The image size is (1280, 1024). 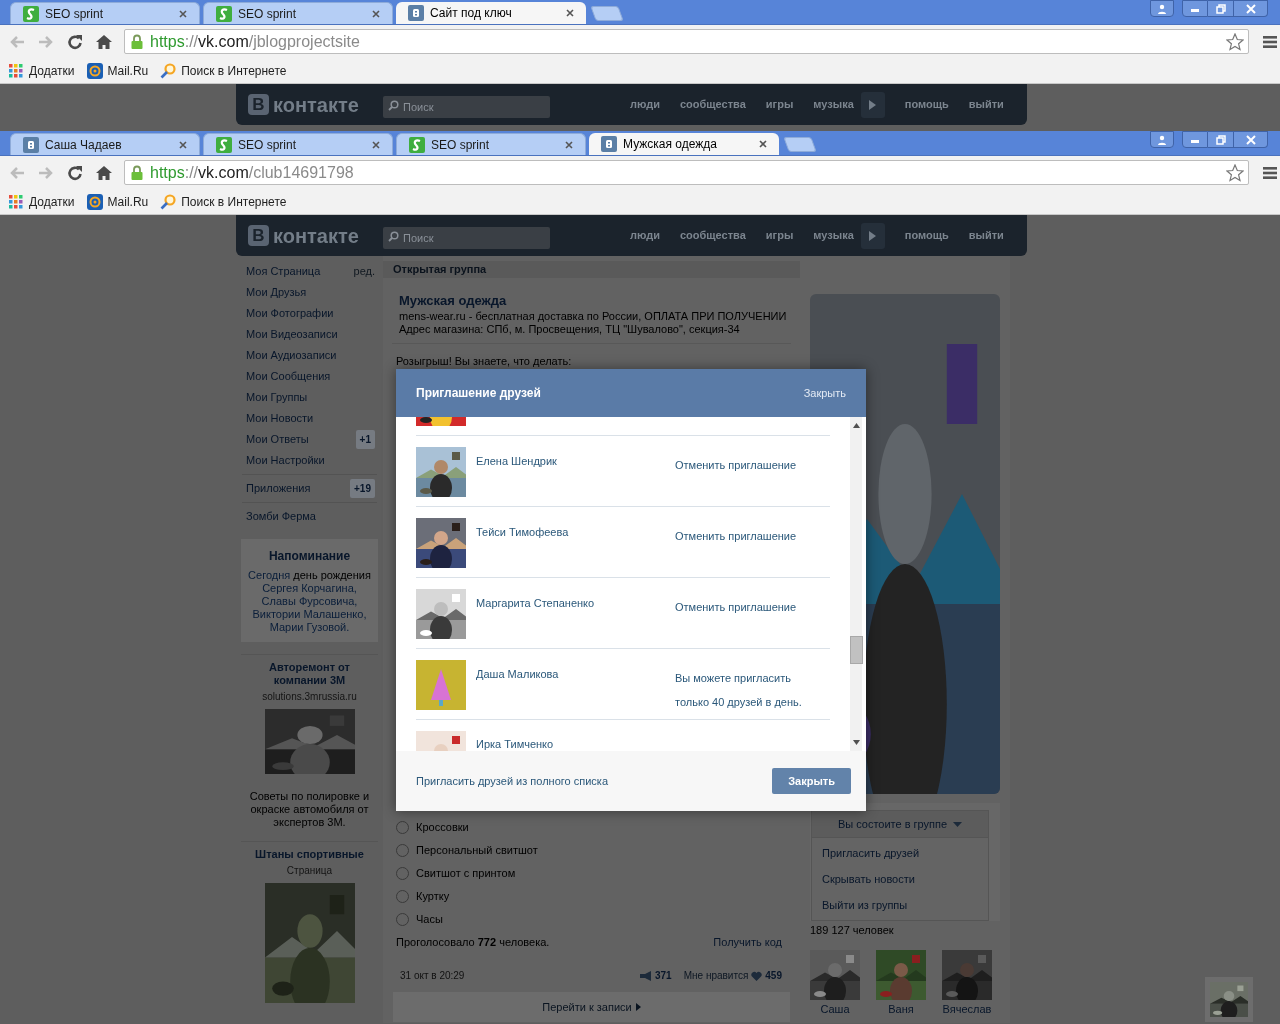 I want to click on reload-icon, so click(x=75, y=41).